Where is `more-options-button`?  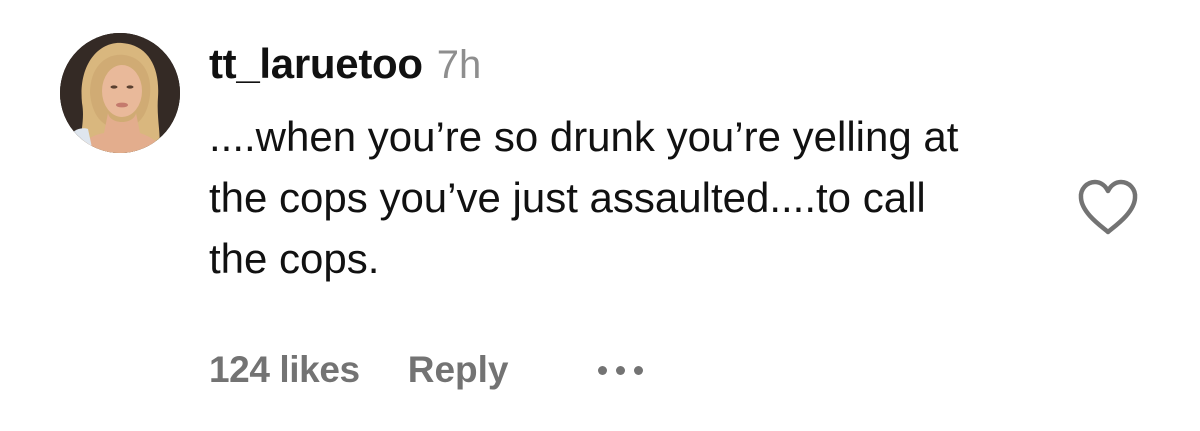
more-options-button is located at coordinates (621, 370).